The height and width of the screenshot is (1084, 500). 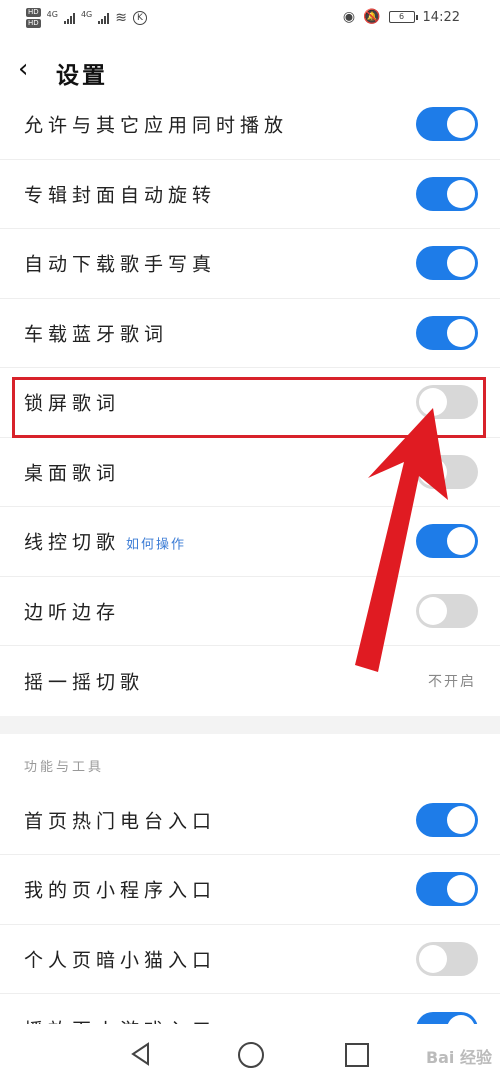 What do you see at coordinates (120, 960) in the screenshot?
I see `setting-label: 个人页暗小猫入口` at bounding box center [120, 960].